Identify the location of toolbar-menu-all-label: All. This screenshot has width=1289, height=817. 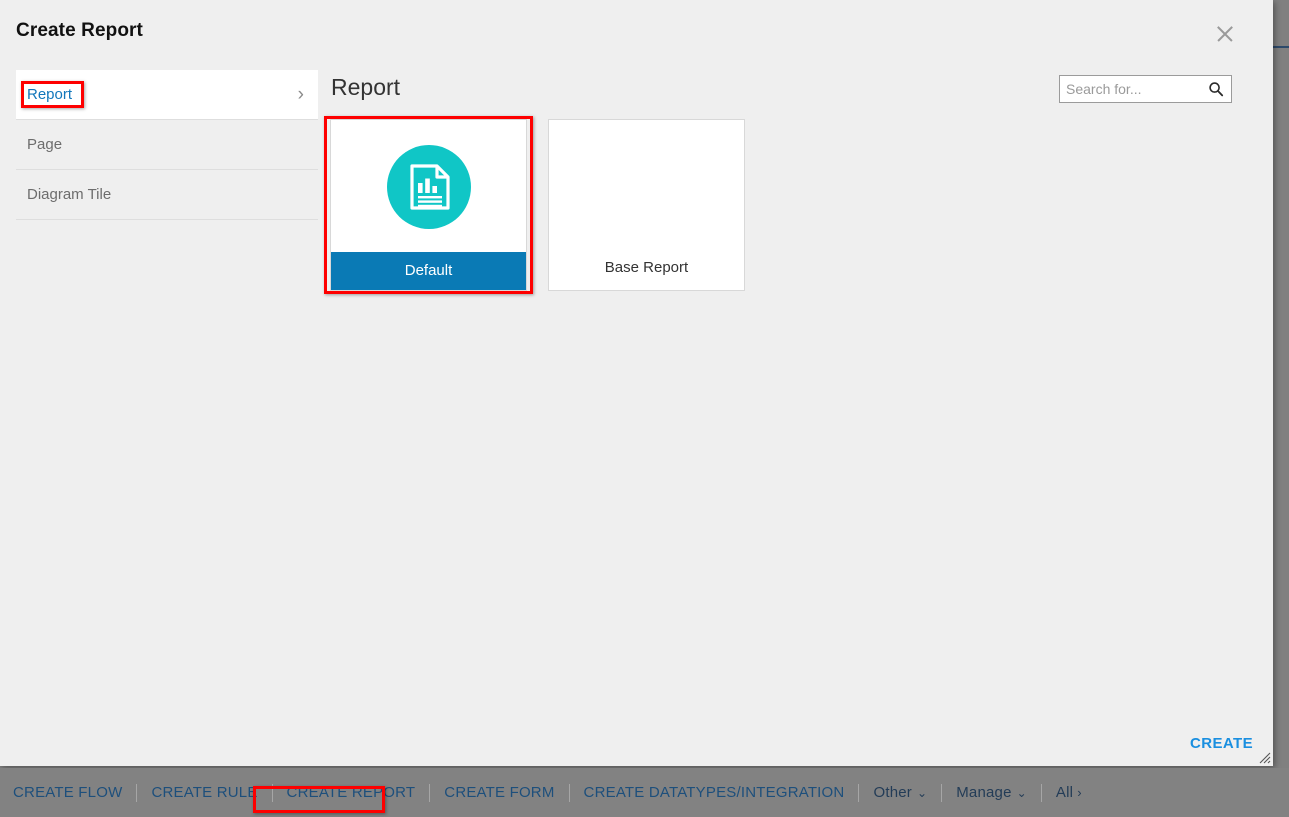
(1064, 792).